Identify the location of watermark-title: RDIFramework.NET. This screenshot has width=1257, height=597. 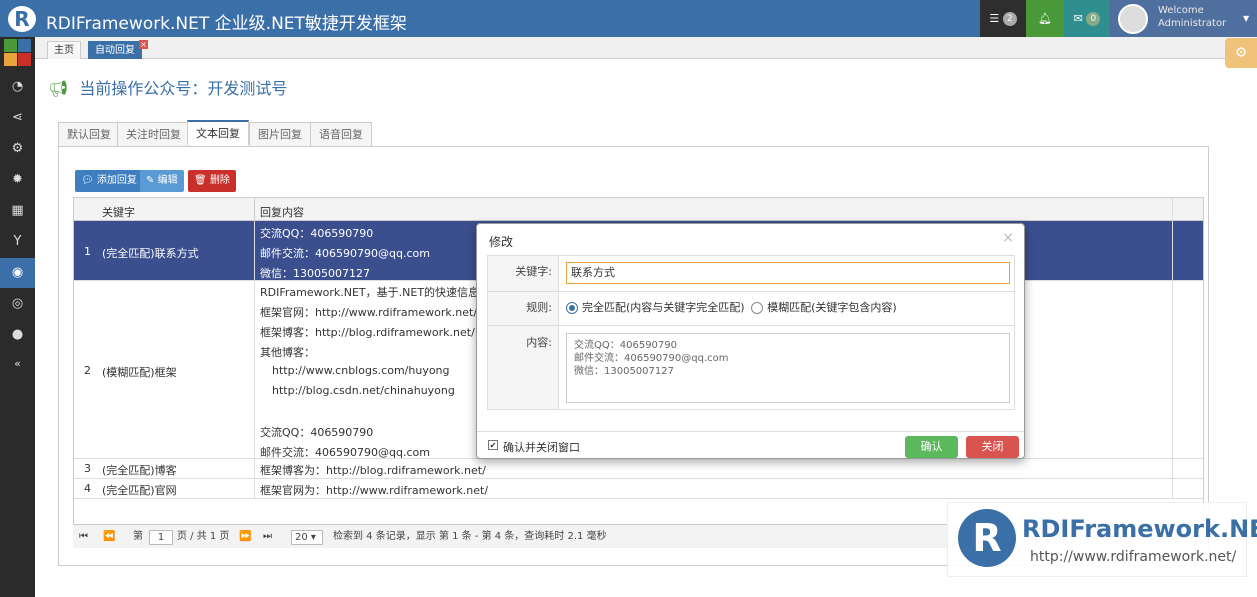
(1139, 529).